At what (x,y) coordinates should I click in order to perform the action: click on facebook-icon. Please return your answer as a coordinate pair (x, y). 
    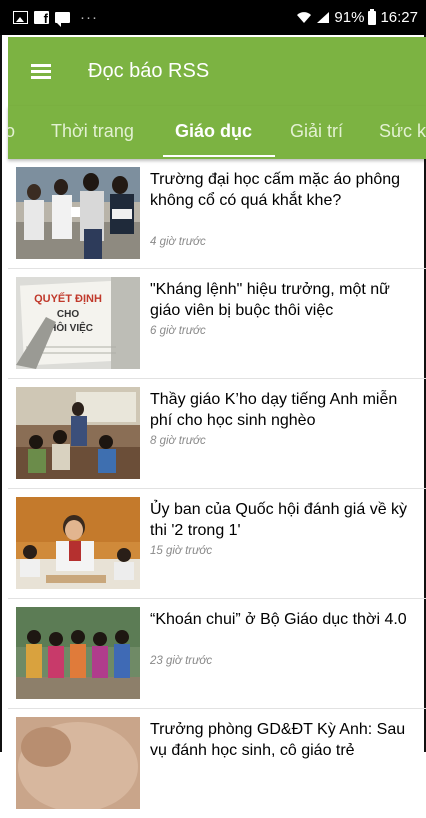
    Looking at the image, I should click on (41, 18).